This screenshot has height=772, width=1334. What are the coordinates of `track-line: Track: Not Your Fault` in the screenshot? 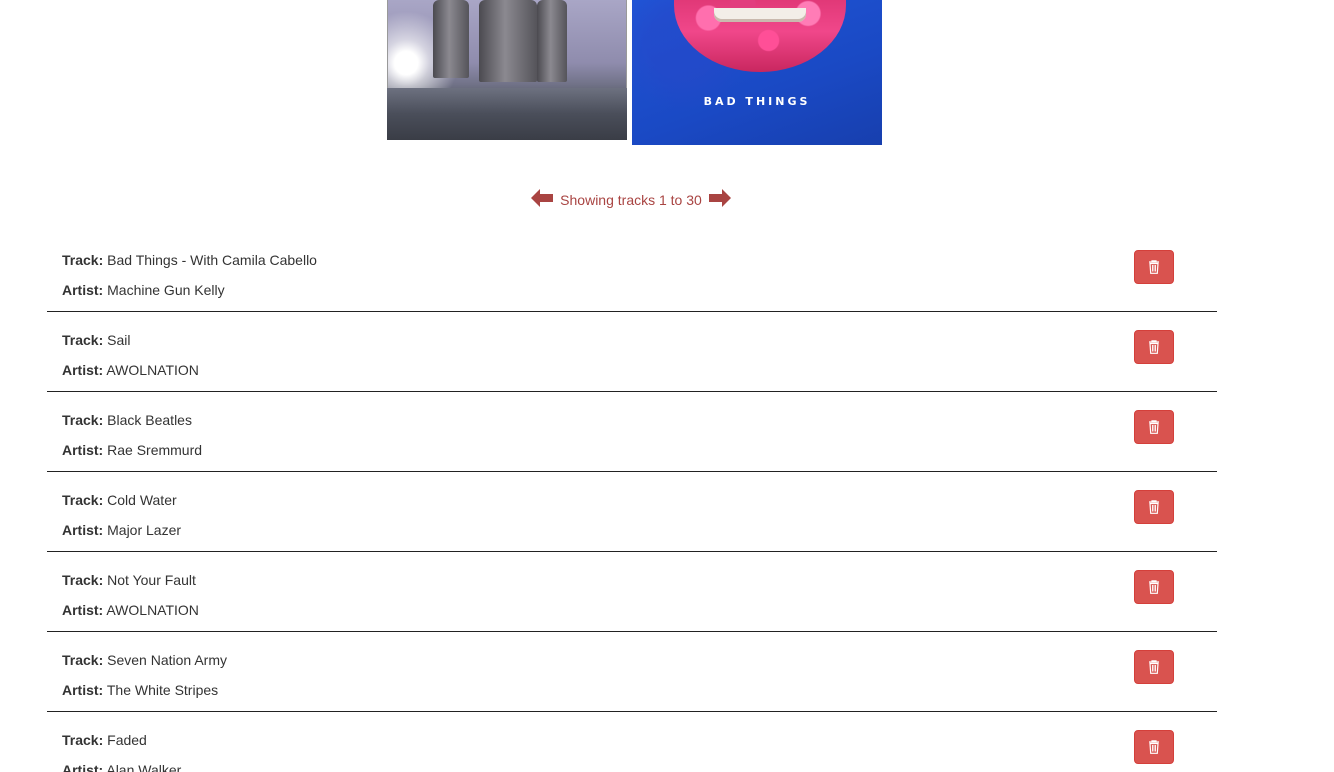 It's located at (129, 580).